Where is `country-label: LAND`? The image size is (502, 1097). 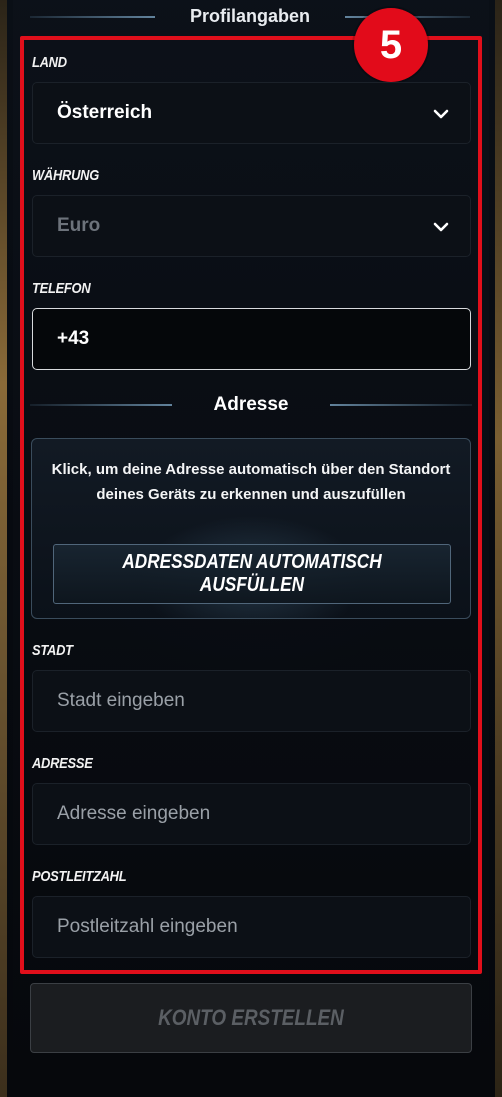
country-label: LAND is located at coordinates (49, 62).